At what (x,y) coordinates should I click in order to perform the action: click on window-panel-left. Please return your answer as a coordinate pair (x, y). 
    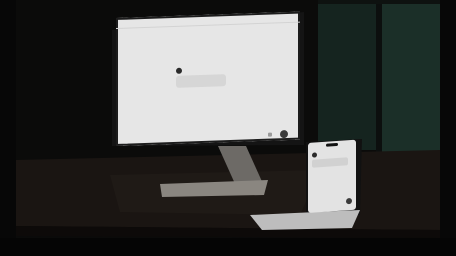
    Looking at the image, I should click on (348, 75).